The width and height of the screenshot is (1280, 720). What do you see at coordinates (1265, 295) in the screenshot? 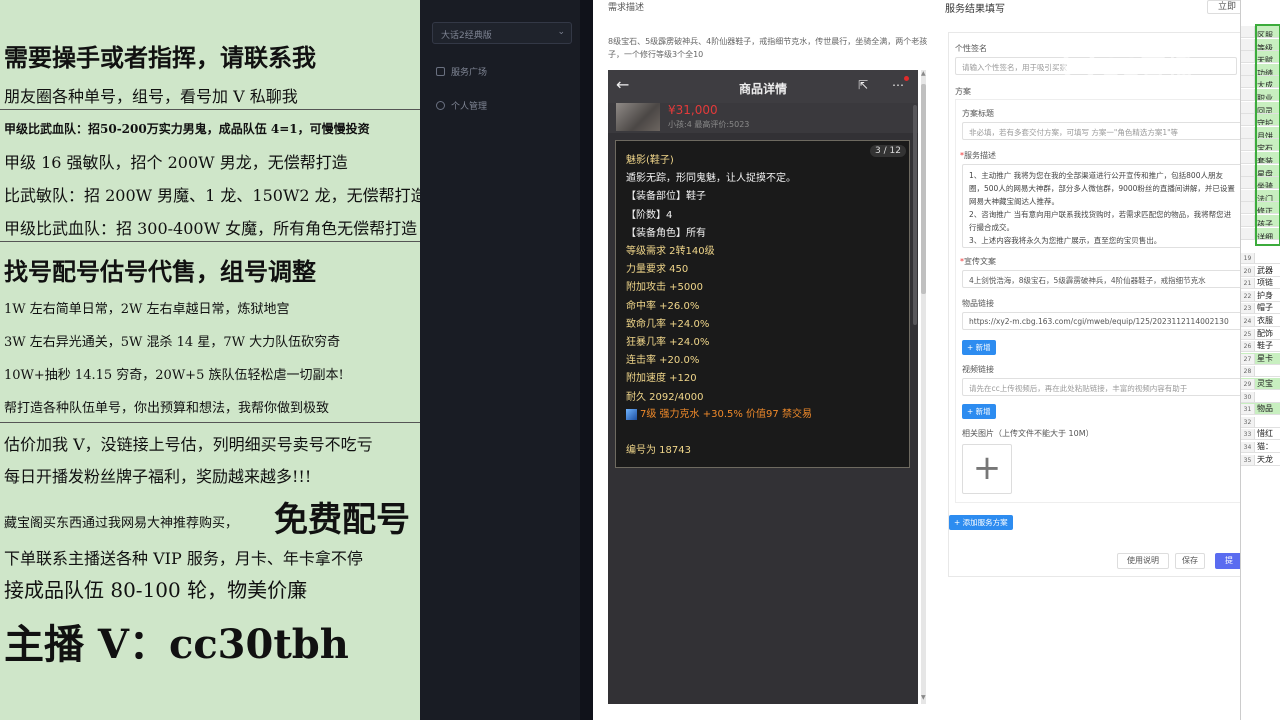
I see `cell-text: 护身` at bounding box center [1265, 295].